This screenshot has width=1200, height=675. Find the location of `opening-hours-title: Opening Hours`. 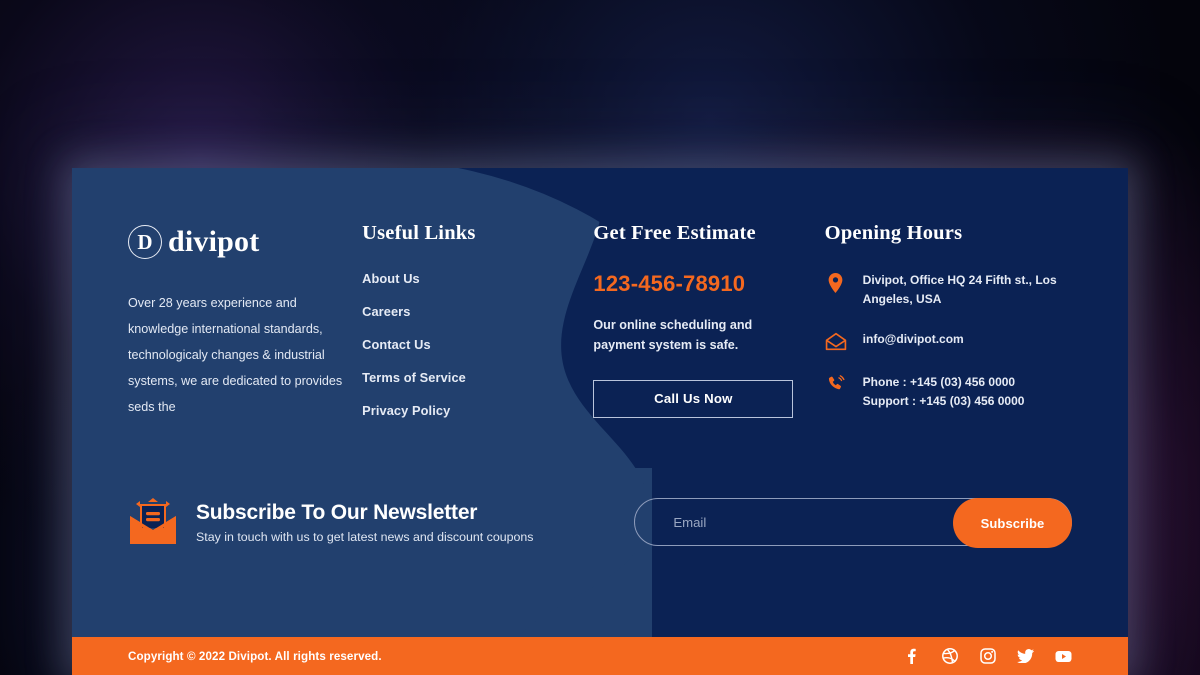

opening-hours-title: Opening Hours is located at coordinates (893, 233).